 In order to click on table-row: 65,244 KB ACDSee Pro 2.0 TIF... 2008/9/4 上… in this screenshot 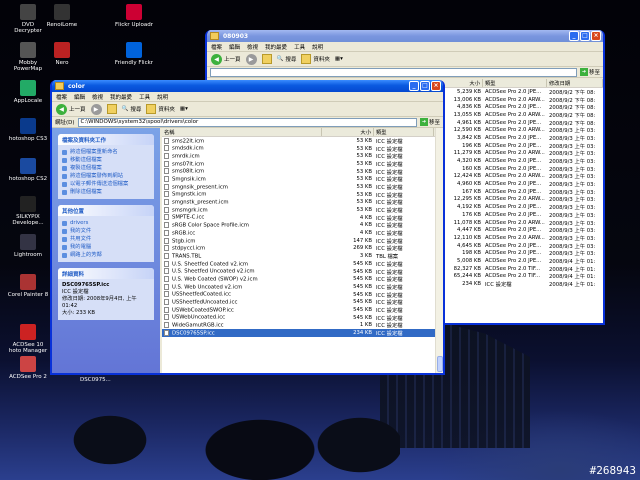, I will do `click(524, 276)`.